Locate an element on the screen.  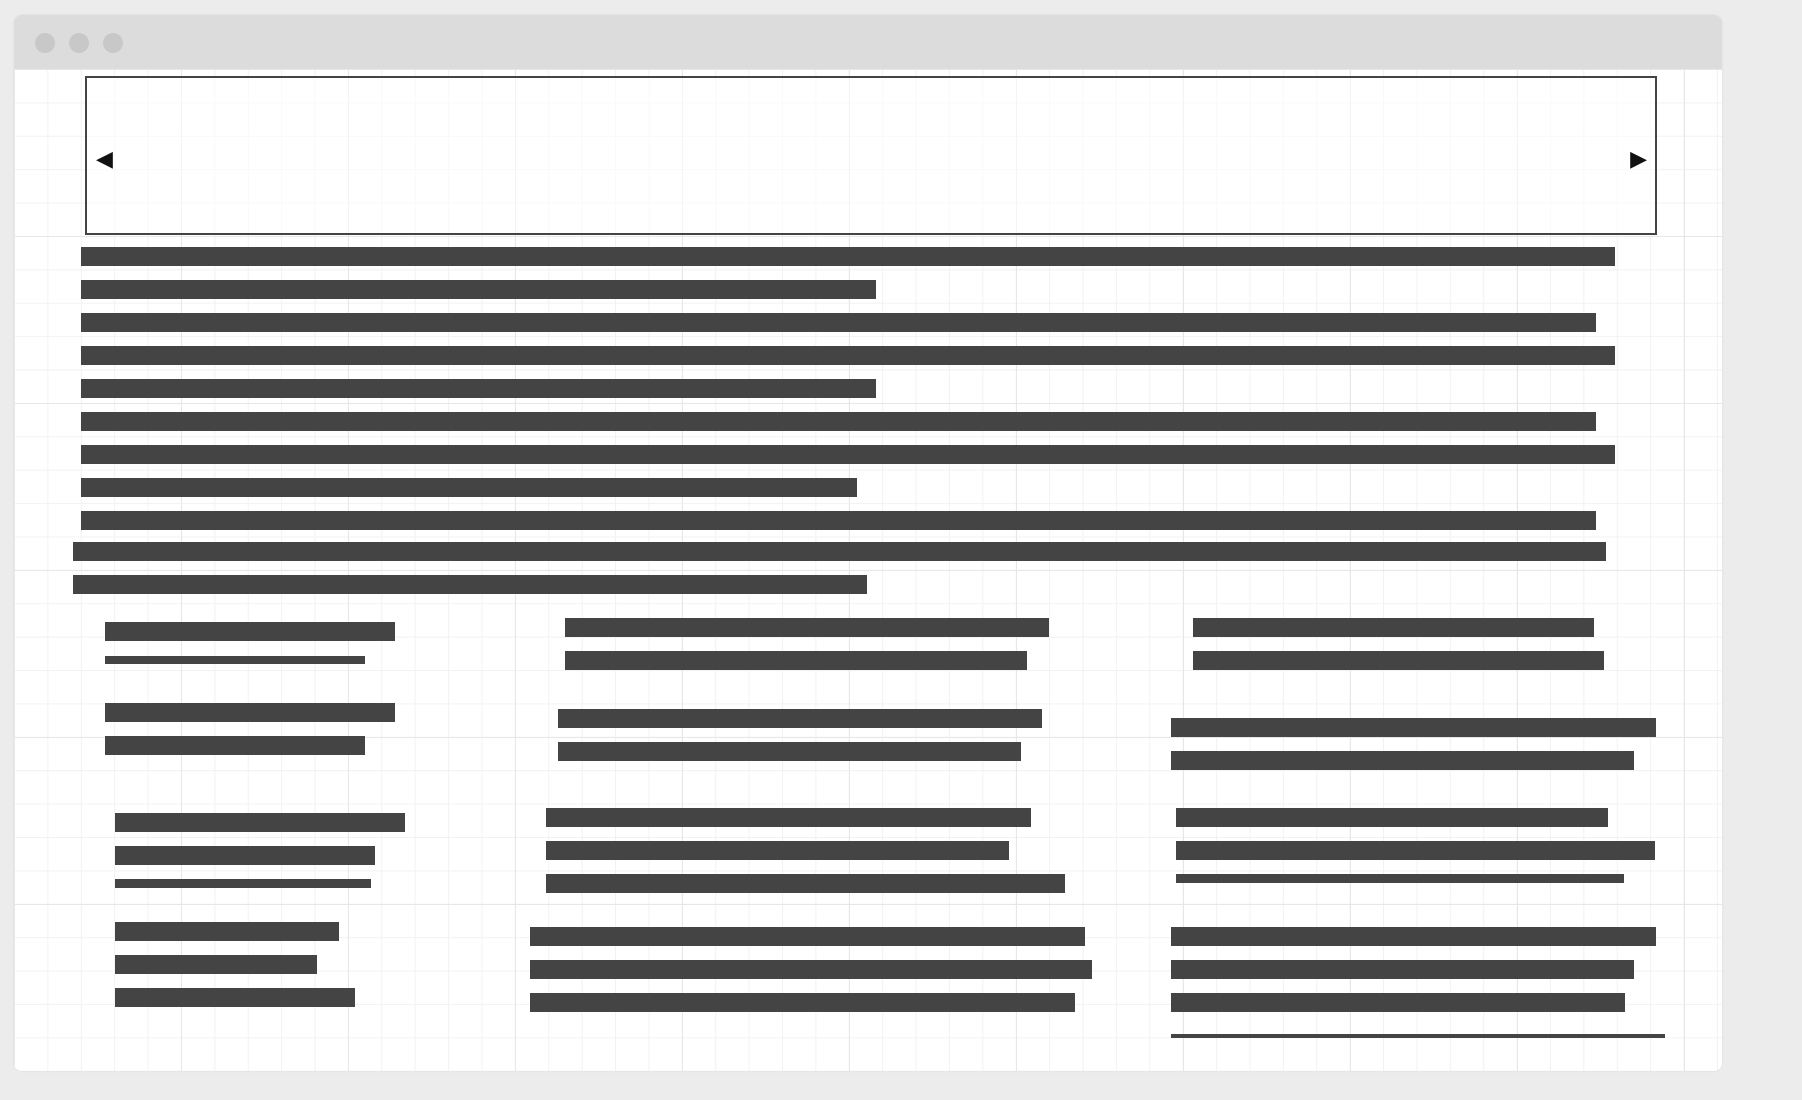
divider-line is located at coordinates (1418, 1036).